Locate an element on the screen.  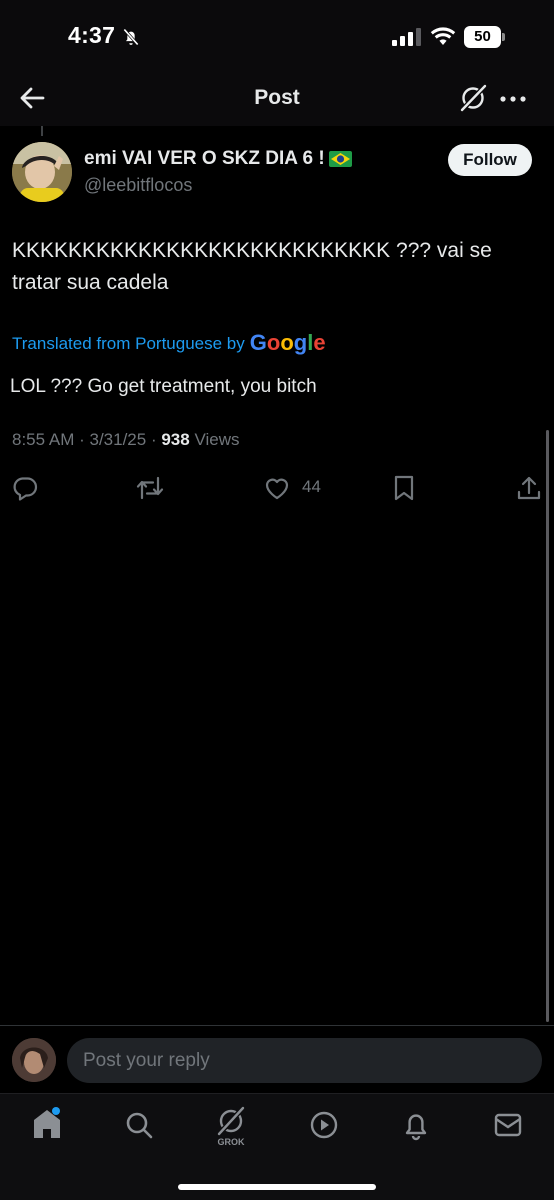
reply-bar is located at coordinates (277, 1059).